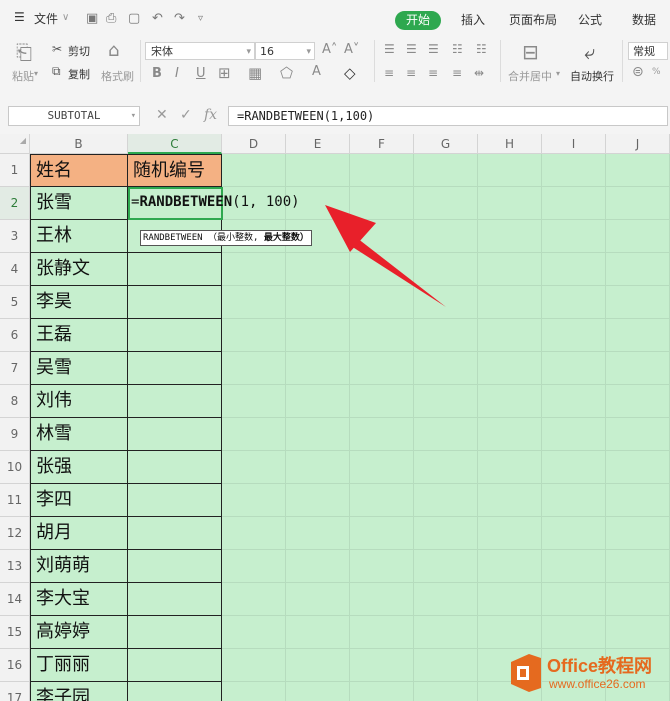 The width and height of the screenshot is (670, 701). Describe the element at coordinates (389, 73) in the screenshot. I see `align-left-icon: ≡` at that location.